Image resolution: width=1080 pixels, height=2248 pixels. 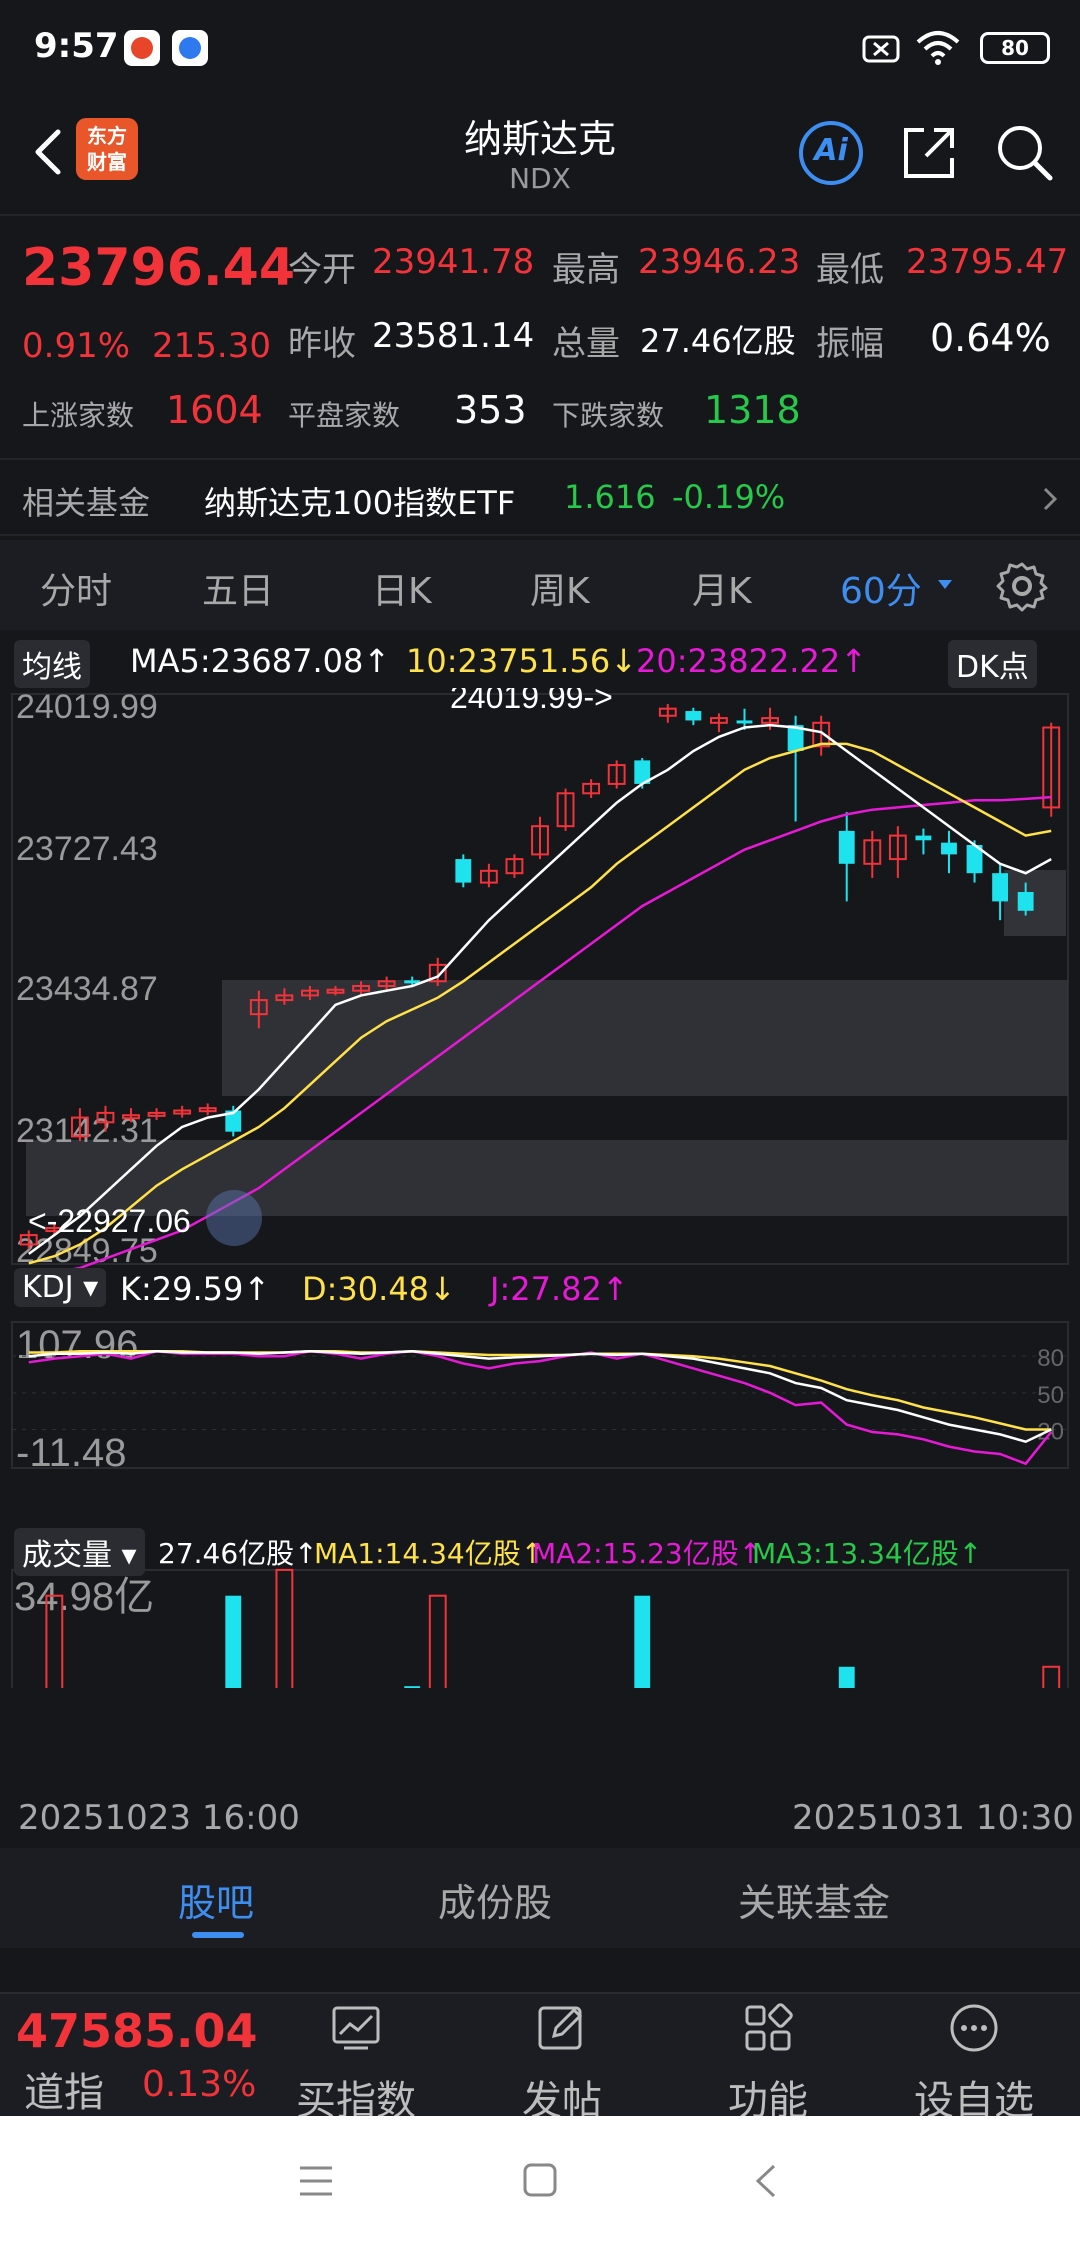 What do you see at coordinates (540, 1397) in the screenshot?
I see `kdj-k-line` at bounding box center [540, 1397].